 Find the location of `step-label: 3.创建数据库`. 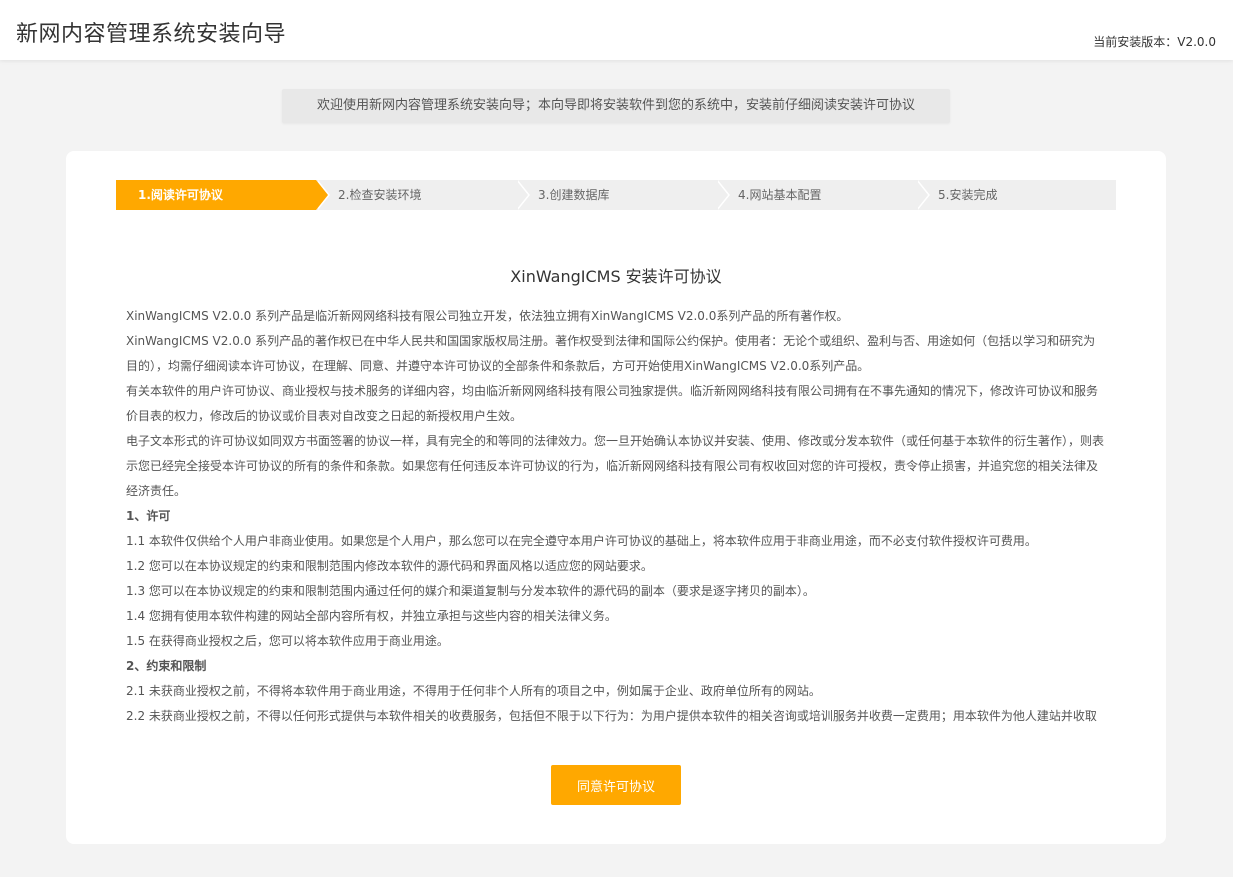

step-label: 3.创建数据库 is located at coordinates (574, 195).